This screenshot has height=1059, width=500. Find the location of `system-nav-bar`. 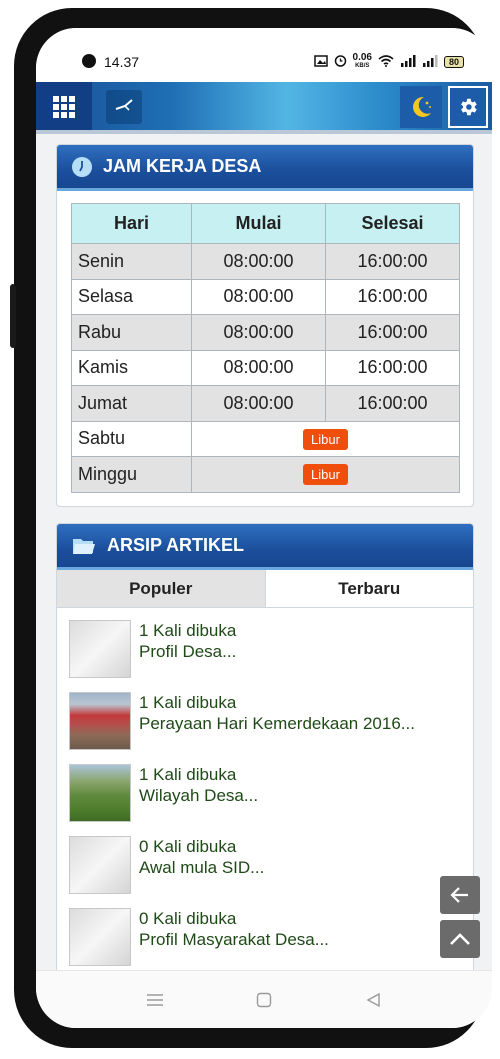

system-nav-bar is located at coordinates (264, 999).